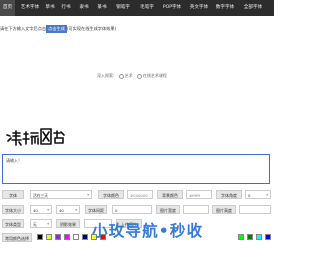  What do you see at coordinates (66, 8) in the screenshot?
I see `nav-running: 行书` at bounding box center [66, 8].